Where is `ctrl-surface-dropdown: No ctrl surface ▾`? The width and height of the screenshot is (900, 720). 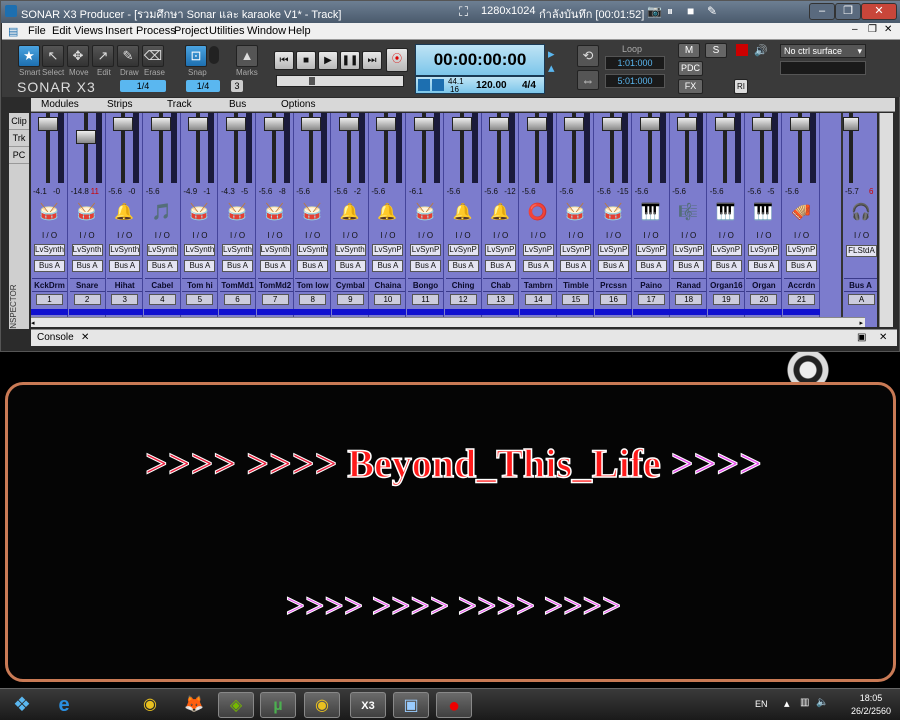 ctrl-surface-dropdown: No ctrl surface ▾ is located at coordinates (823, 51).